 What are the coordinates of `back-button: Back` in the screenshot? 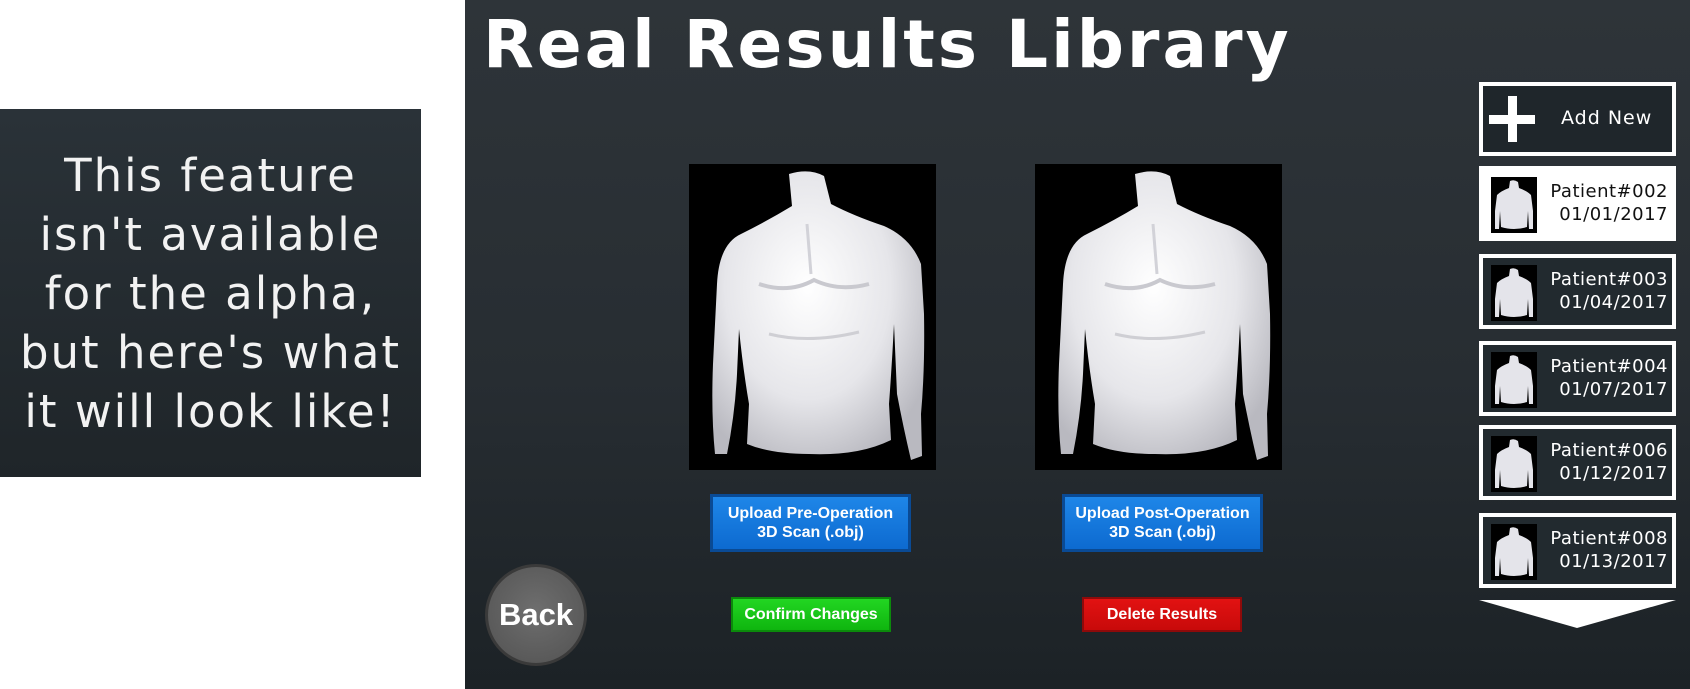 It's located at (536, 615).